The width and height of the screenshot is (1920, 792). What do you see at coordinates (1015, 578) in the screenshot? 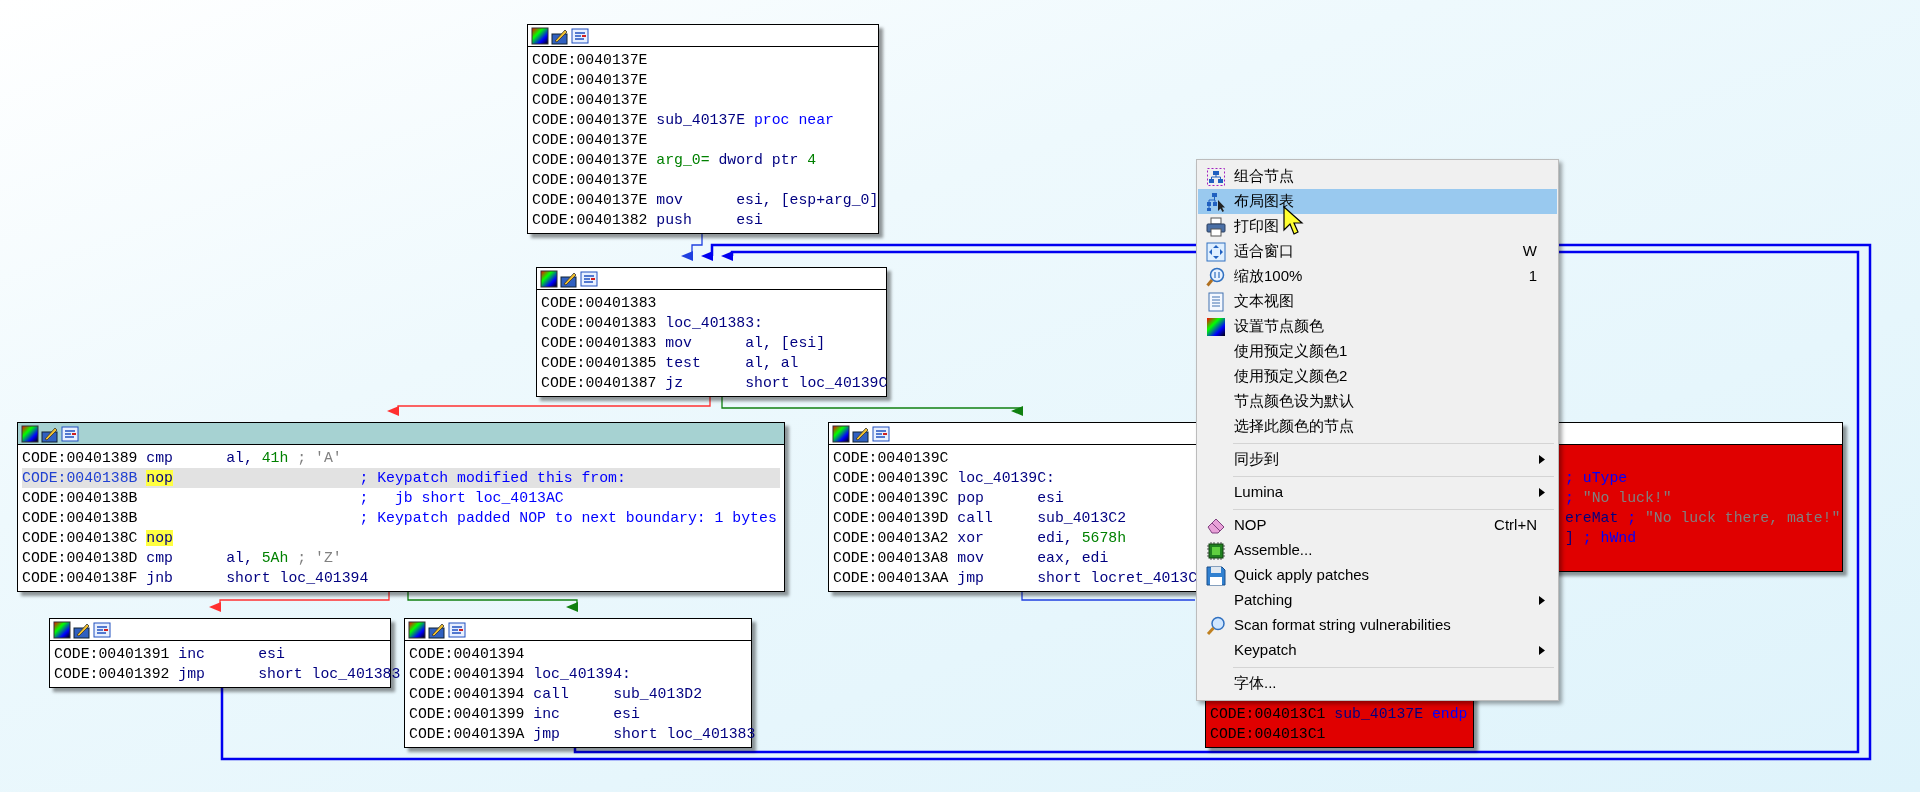
I see `code-line: CODE:004013AA jmp short locret_4013C` at bounding box center [1015, 578].